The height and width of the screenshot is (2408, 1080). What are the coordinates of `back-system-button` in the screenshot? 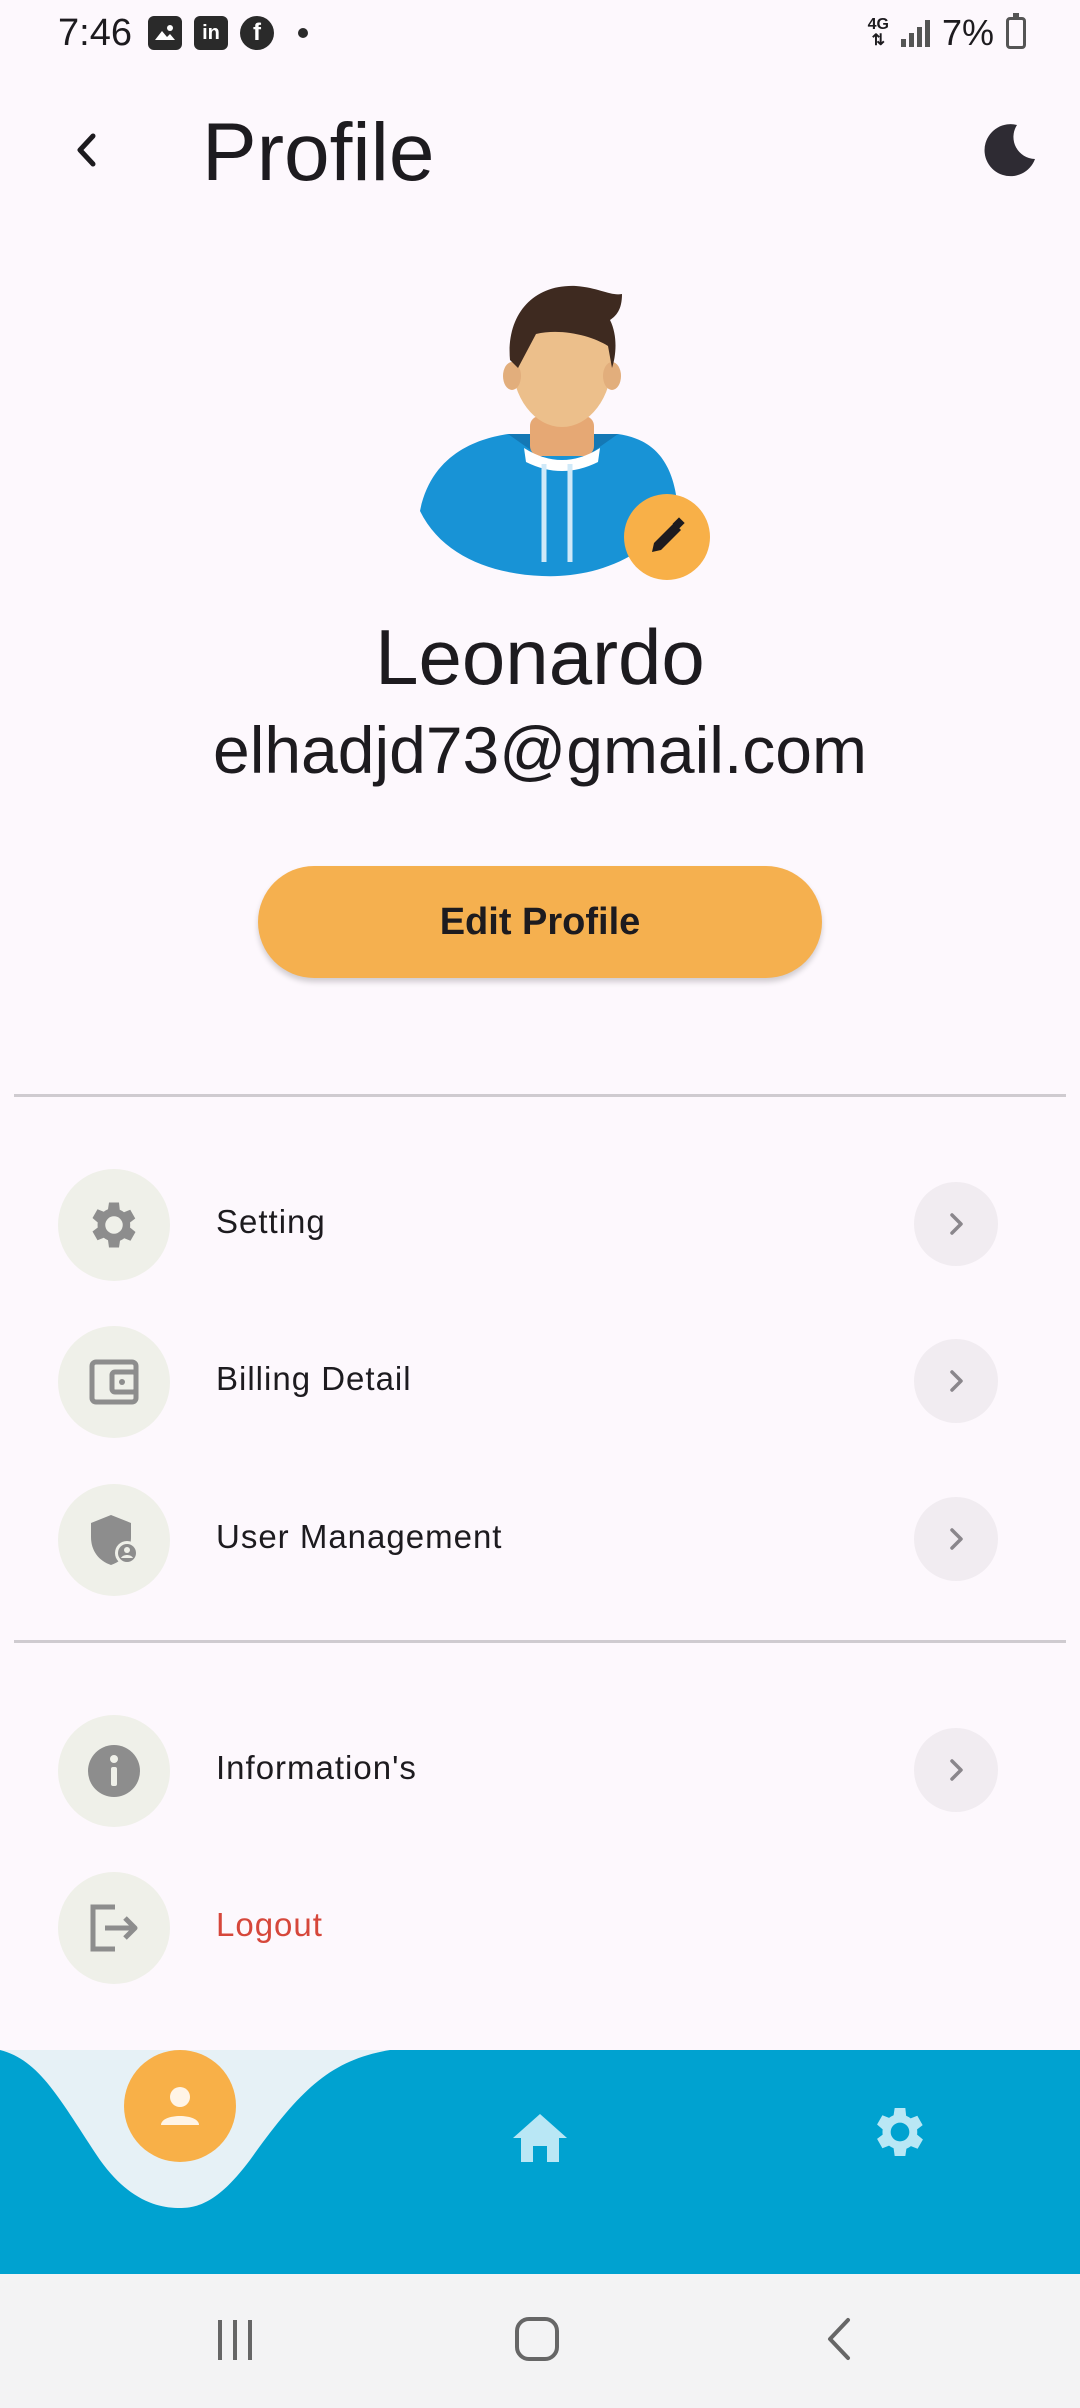 It's located at (841, 2339).